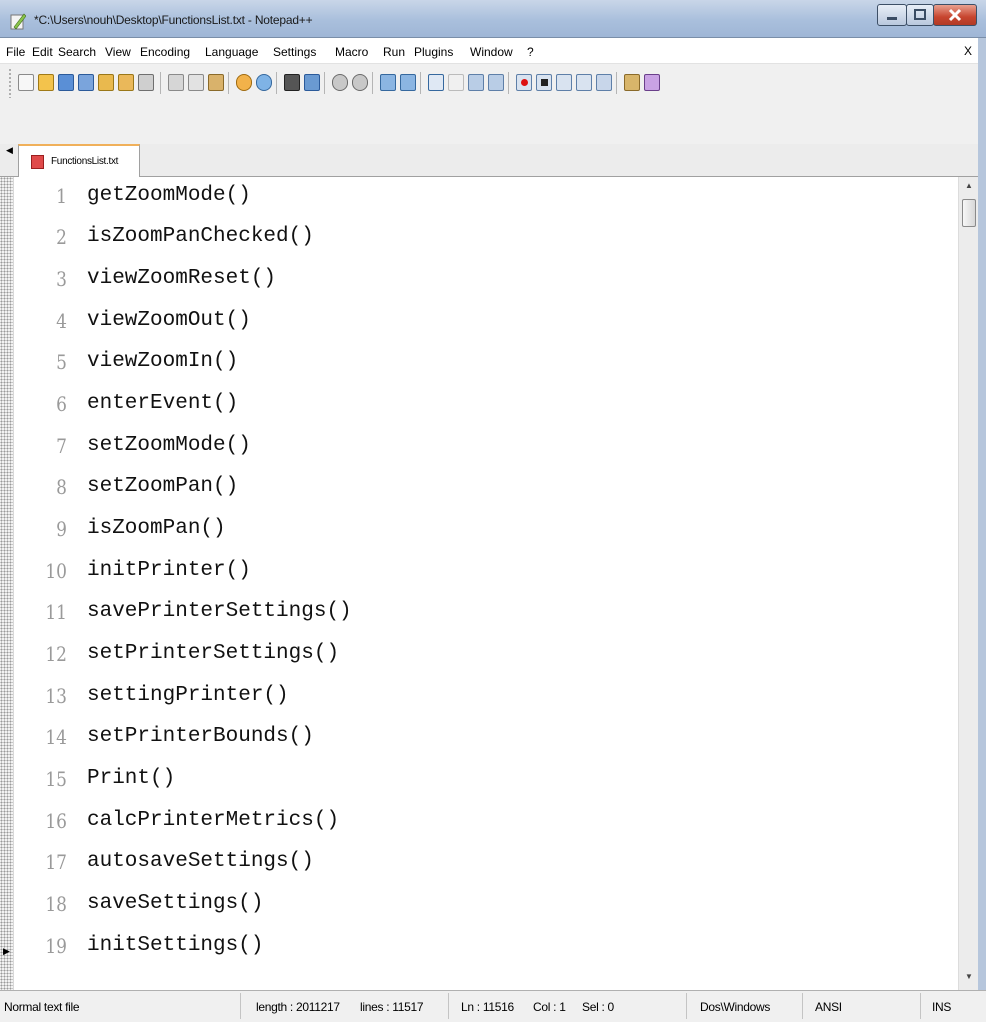  Describe the element at coordinates (968, 51) in the screenshot. I see `close-document-button: X` at that location.